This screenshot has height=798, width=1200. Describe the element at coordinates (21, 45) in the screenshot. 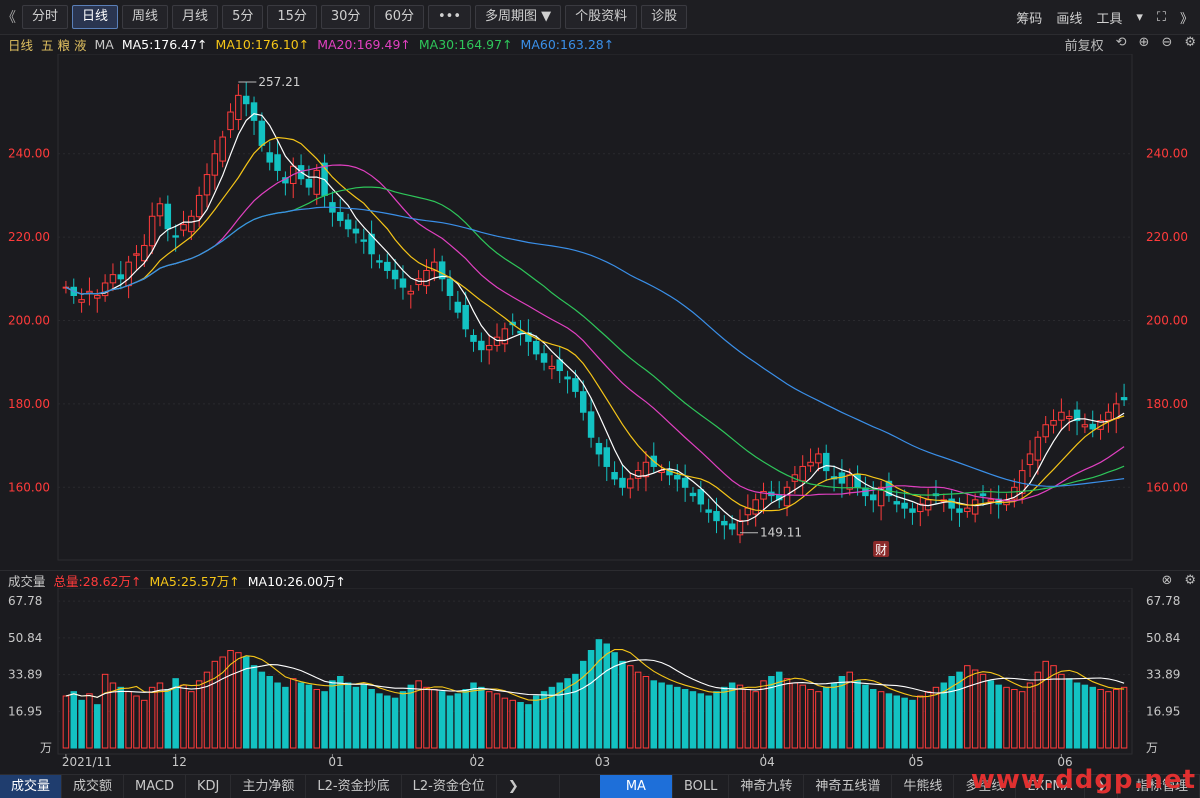

I see `period-label: 日线` at that location.